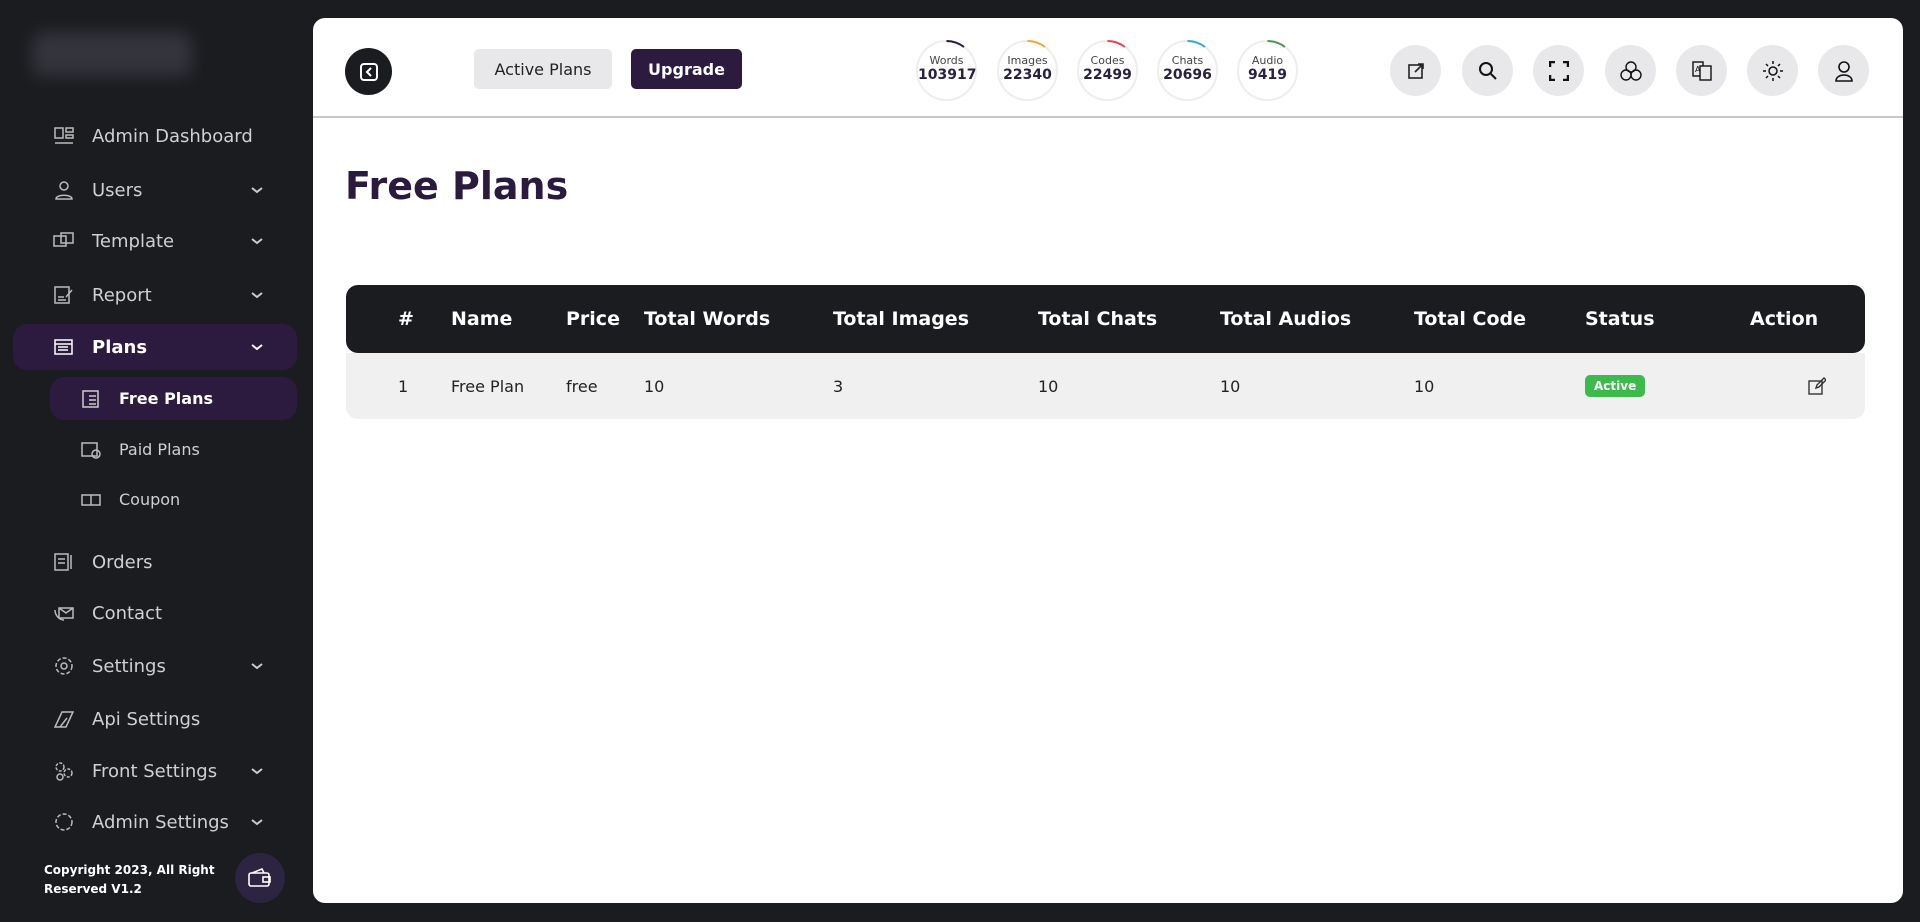  Describe the element at coordinates (838, 386) in the screenshot. I see `cell-images: 3` at that location.